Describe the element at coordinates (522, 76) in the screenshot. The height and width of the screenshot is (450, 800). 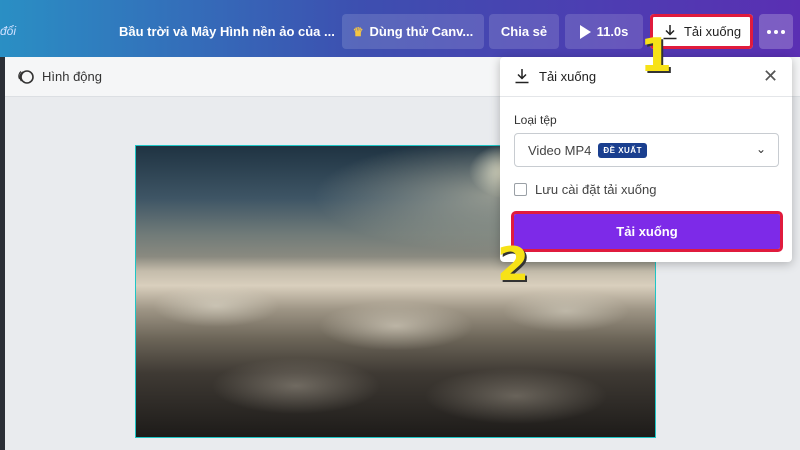
I see `download-icon` at that location.